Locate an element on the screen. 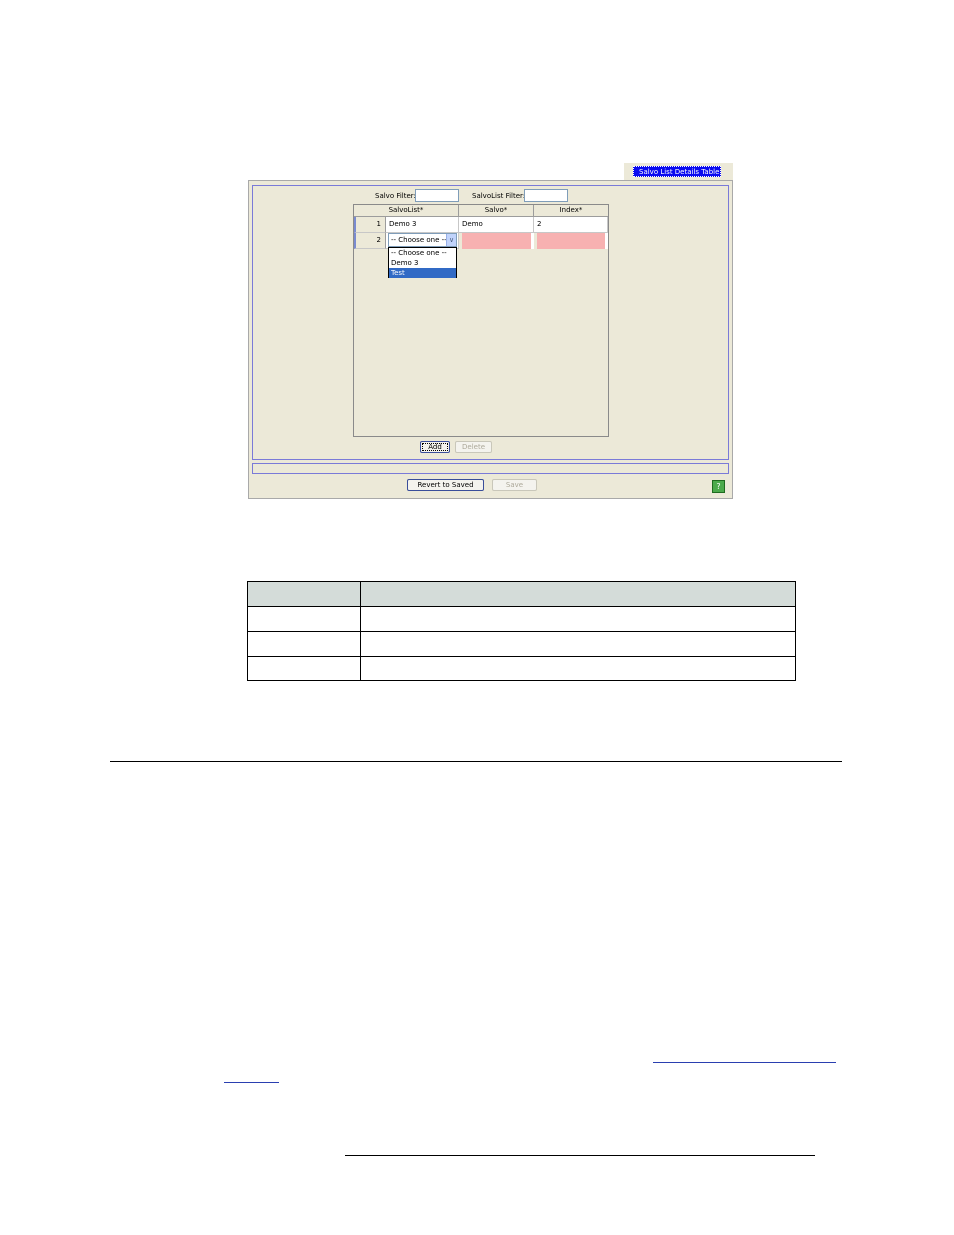 The width and height of the screenshot is (954, 1235). save-button: Save is located at coordinates (514, 485).